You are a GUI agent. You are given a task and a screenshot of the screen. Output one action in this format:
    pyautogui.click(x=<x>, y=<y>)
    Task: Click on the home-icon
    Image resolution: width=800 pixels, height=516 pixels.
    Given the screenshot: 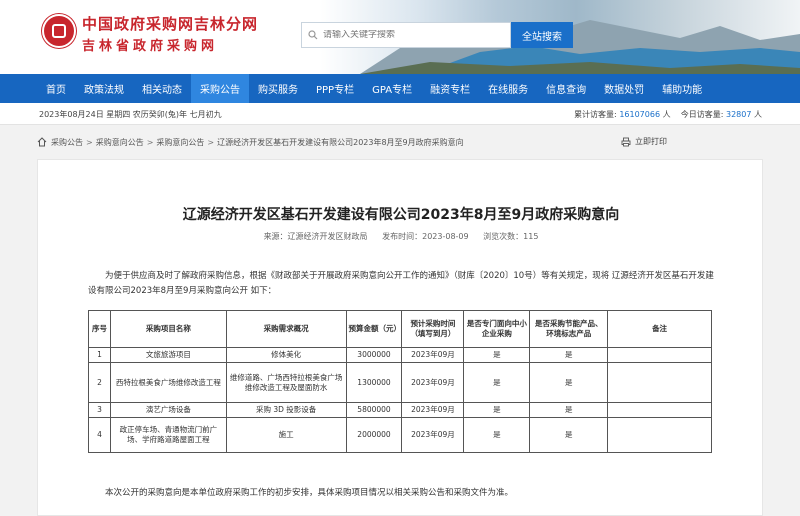 What is the action you would take?
    pyautogui.click(x=42, y=142)
    